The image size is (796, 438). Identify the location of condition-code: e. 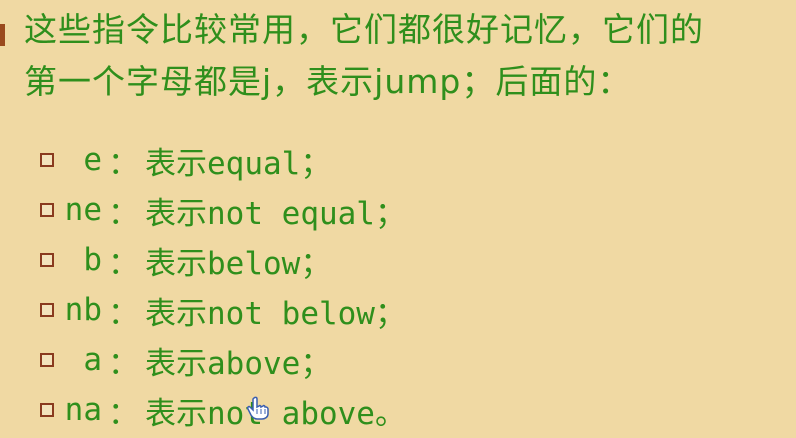
(92, 160).